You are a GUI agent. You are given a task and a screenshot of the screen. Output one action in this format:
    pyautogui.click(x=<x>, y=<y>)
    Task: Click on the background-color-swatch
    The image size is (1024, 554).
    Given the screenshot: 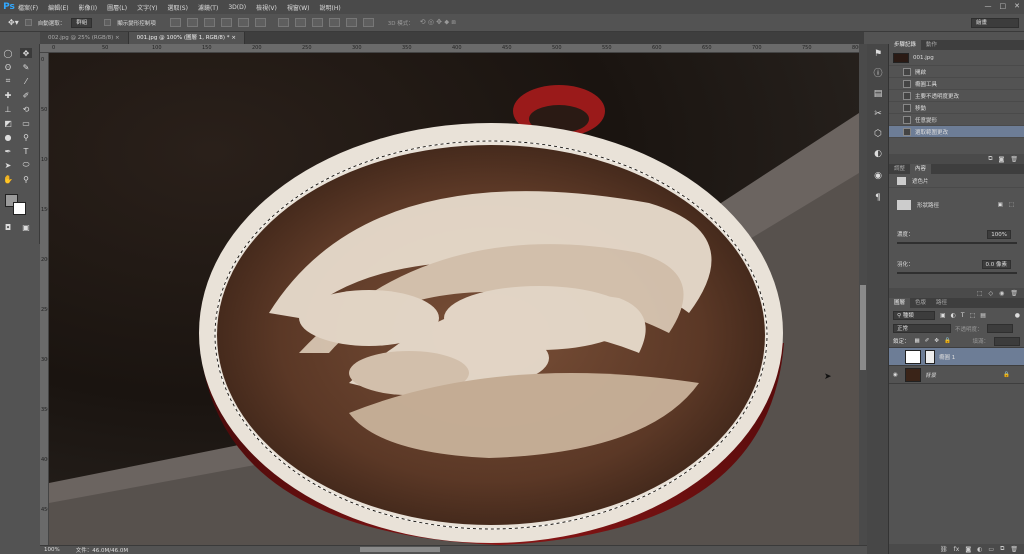 What is the action you would take?
    pyautogui.click(x=19, y=208)
    